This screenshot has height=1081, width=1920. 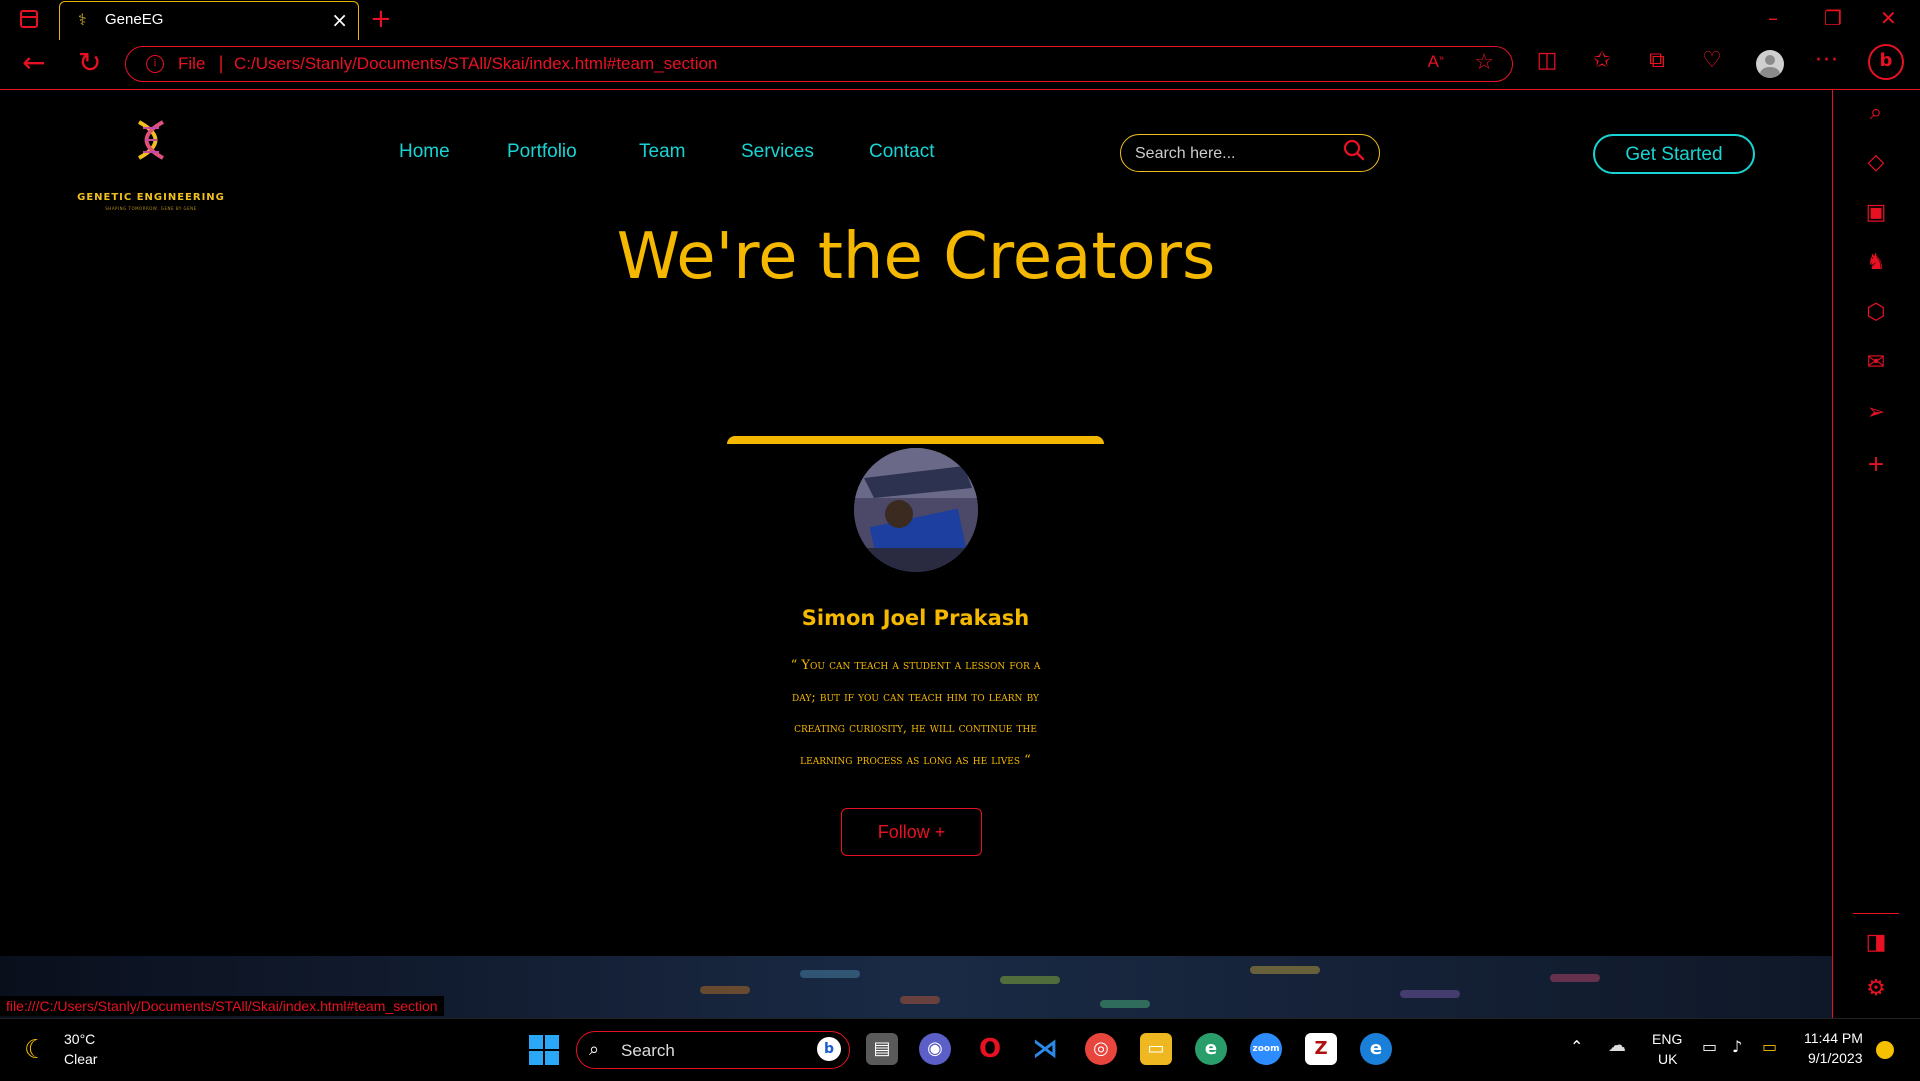 What do you see at coordinates (1876, 554) in the screenshot?
I see `edge-sidebar: ⌕ ◇ ▣ ♞ ⬡ ✉ ➢ + ◨ ⚙` at bounding box center [1876, 554].